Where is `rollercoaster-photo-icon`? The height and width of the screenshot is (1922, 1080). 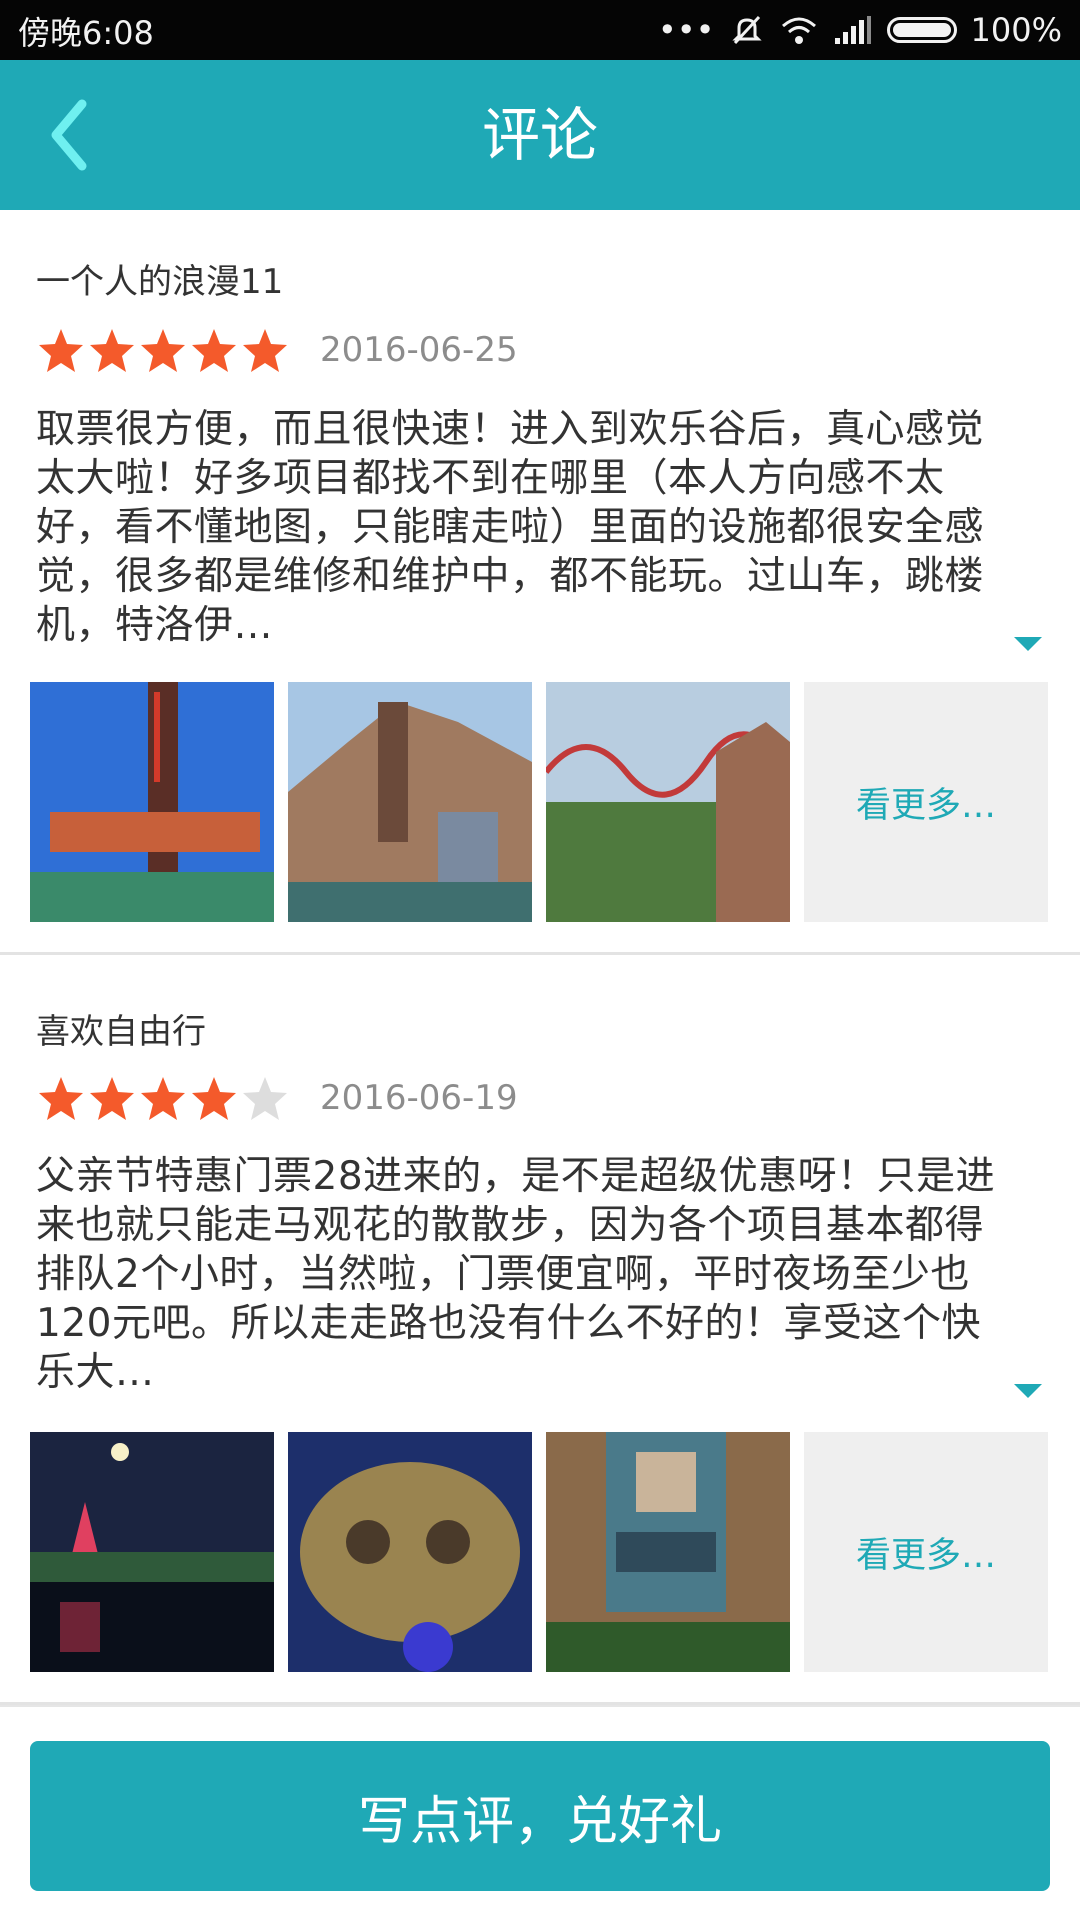
rollercoaster-photo-icon is located at coordinates (668, 802).